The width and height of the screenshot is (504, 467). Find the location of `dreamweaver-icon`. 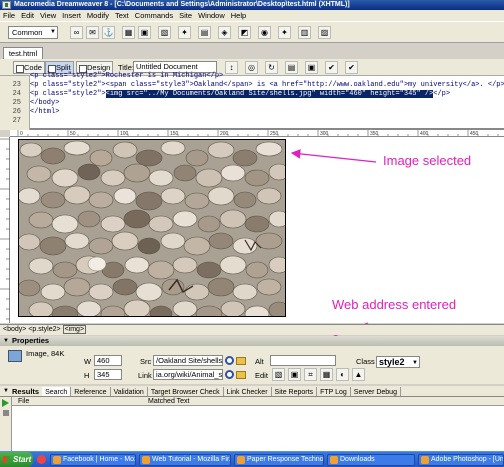

dreamweaver-icon is located at coordinates (6, 5).